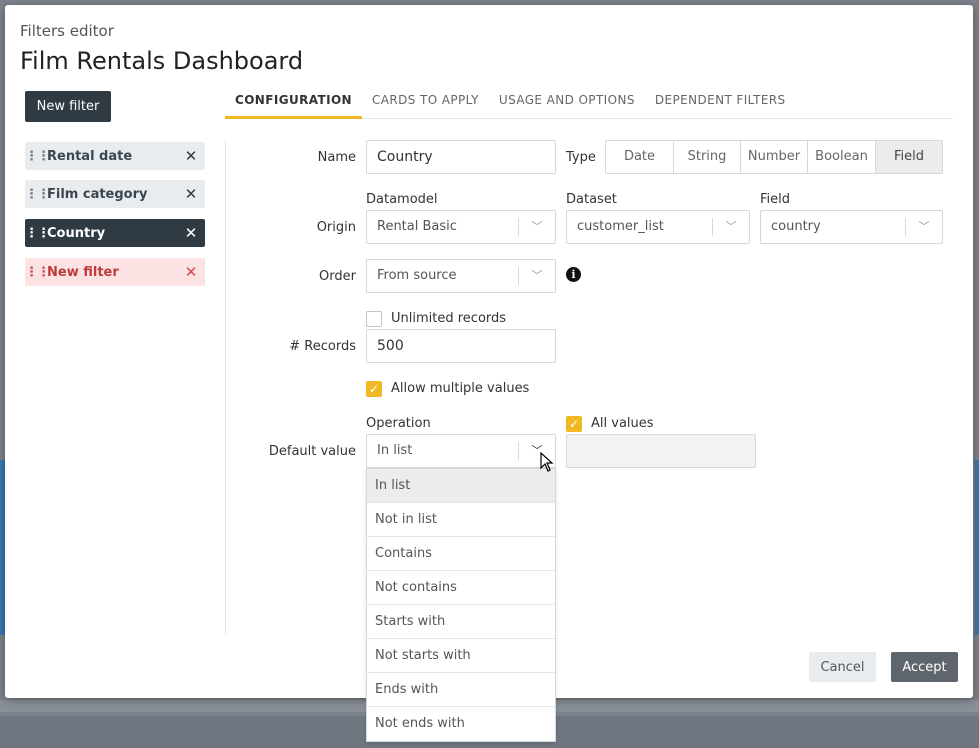 The height and width of the screenshot is (748, 979). Describe the element at coordinates (461, 656) in the screenshot. I see `dropdown-option: Not starts with` at that location.